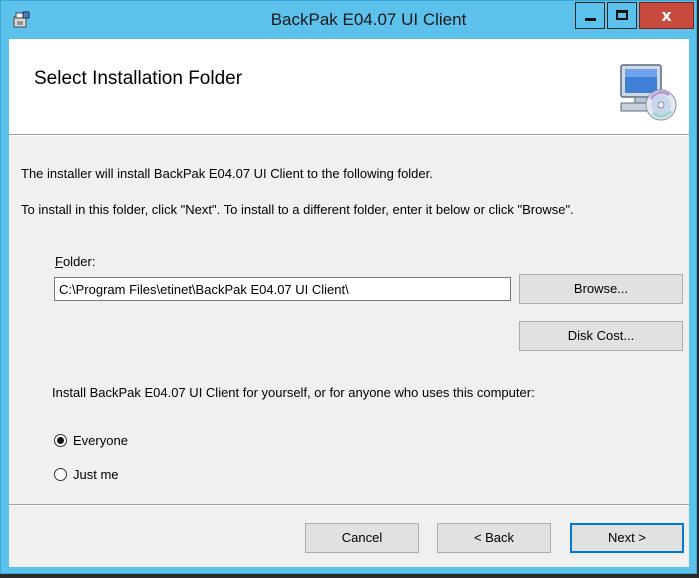  I want to click on next-button: Next >, so click(627, 538).